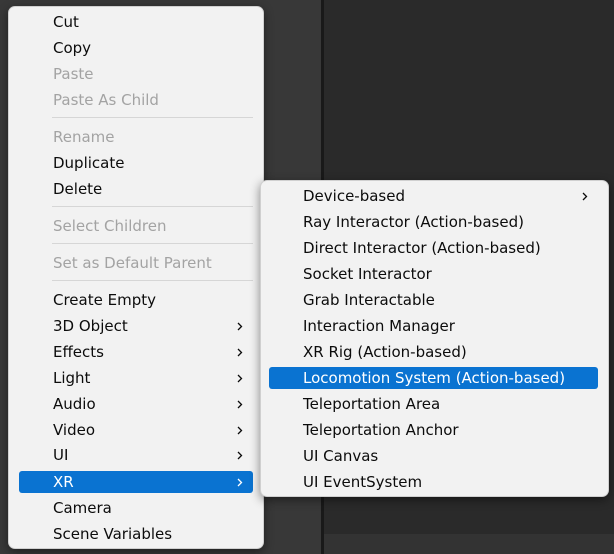  What do you see at coordinates (469, 544) in the screenshot?
I see `bottom-bar` at bounding box center [469, 544].